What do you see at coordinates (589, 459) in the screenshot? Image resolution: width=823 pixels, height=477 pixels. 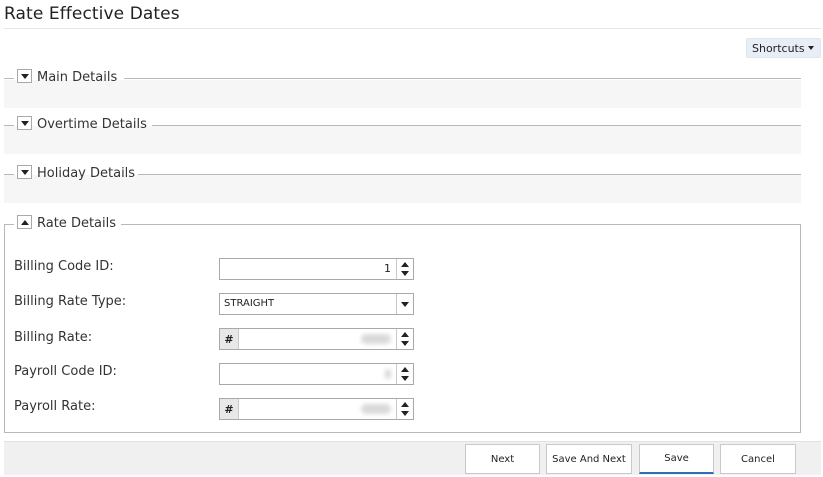 I see `save-and-next-button: Save And Next` at bounding box center [589, 459].